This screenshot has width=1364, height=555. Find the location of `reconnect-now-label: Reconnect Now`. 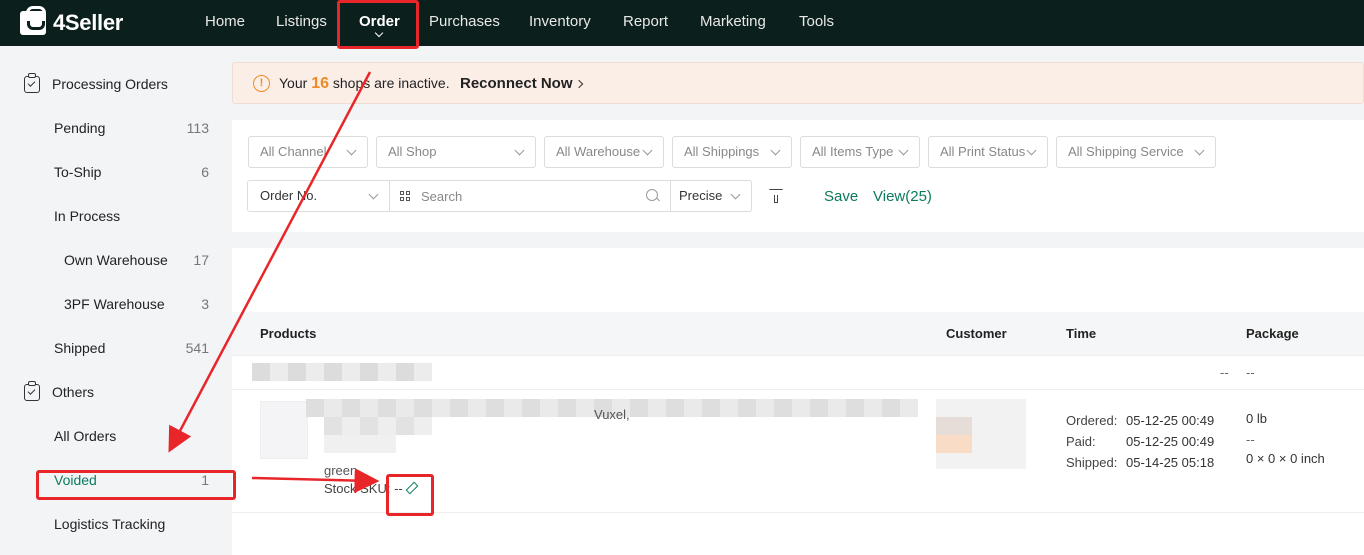

reconnect-now-label: Reconnect Now is located at coordinates (516, 83).